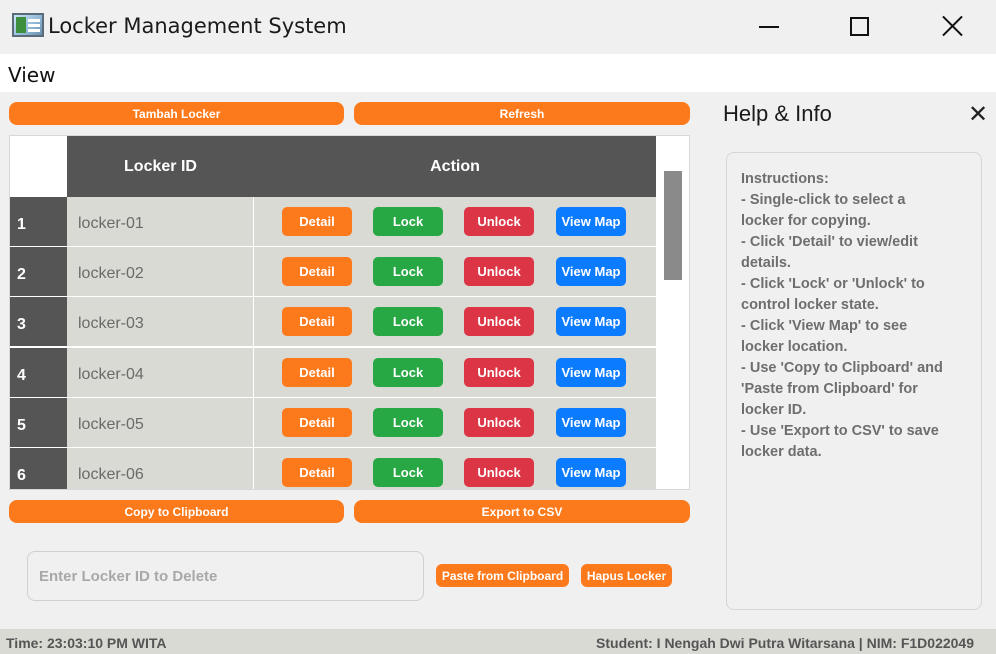 The width and height of the screenshot is (996, 654). Describe the element at coordinates (28, 25) in the screenshot. I see `app-icon` at that location.